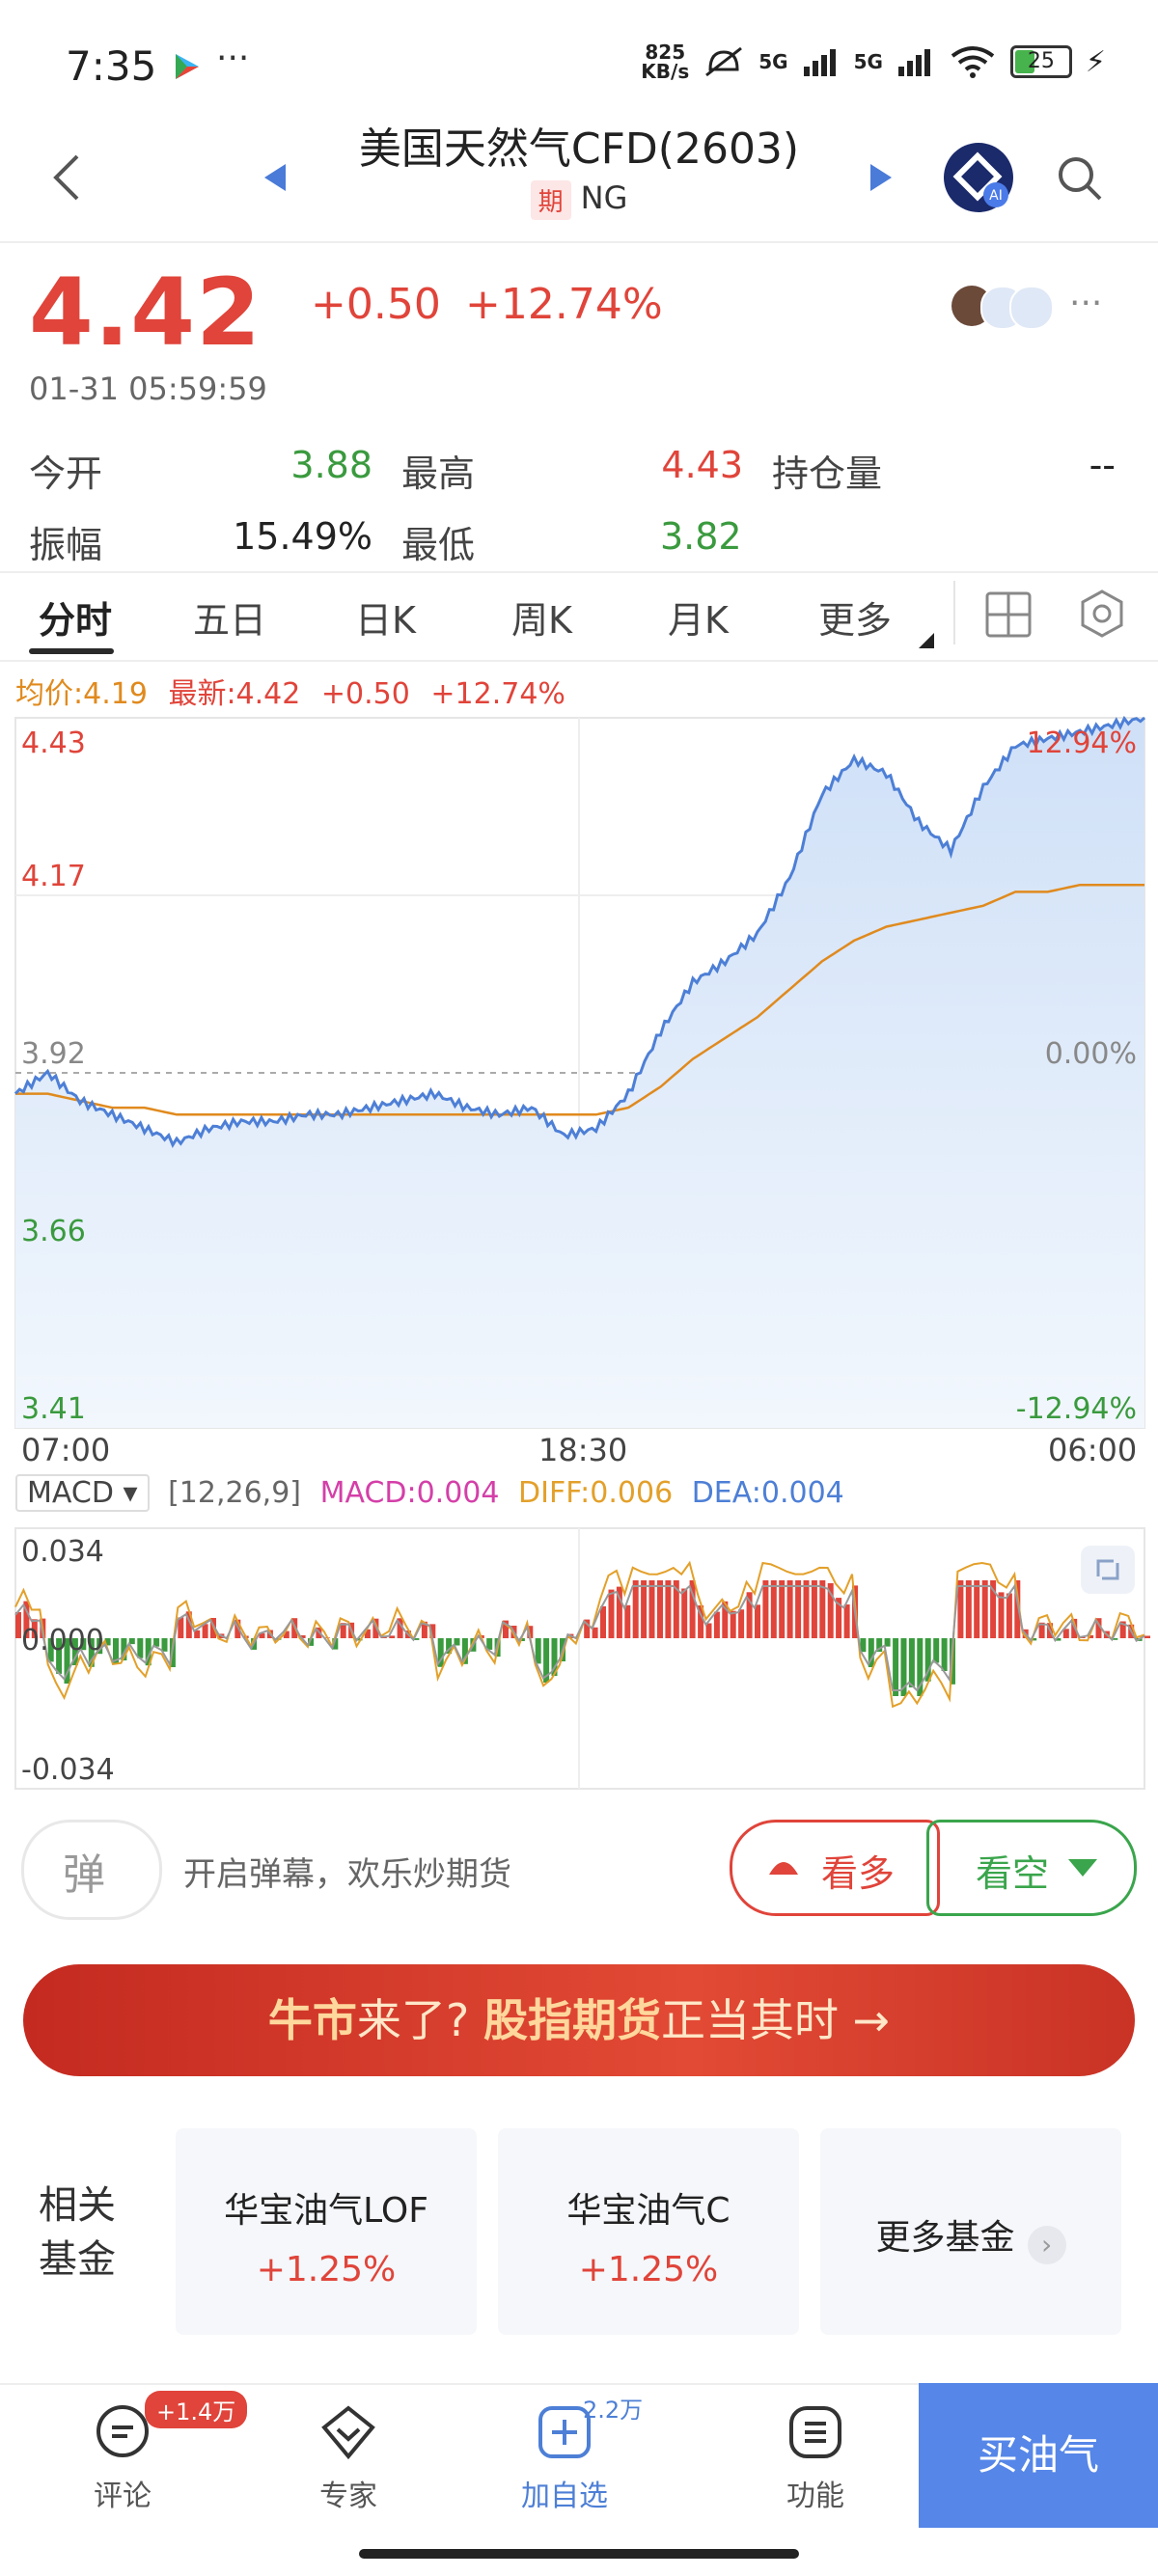 The image size is (1158, 2576). Describe the element at coordinates (1102, 465) in the screenshot. I see `stat-value-oi: --` at that location.